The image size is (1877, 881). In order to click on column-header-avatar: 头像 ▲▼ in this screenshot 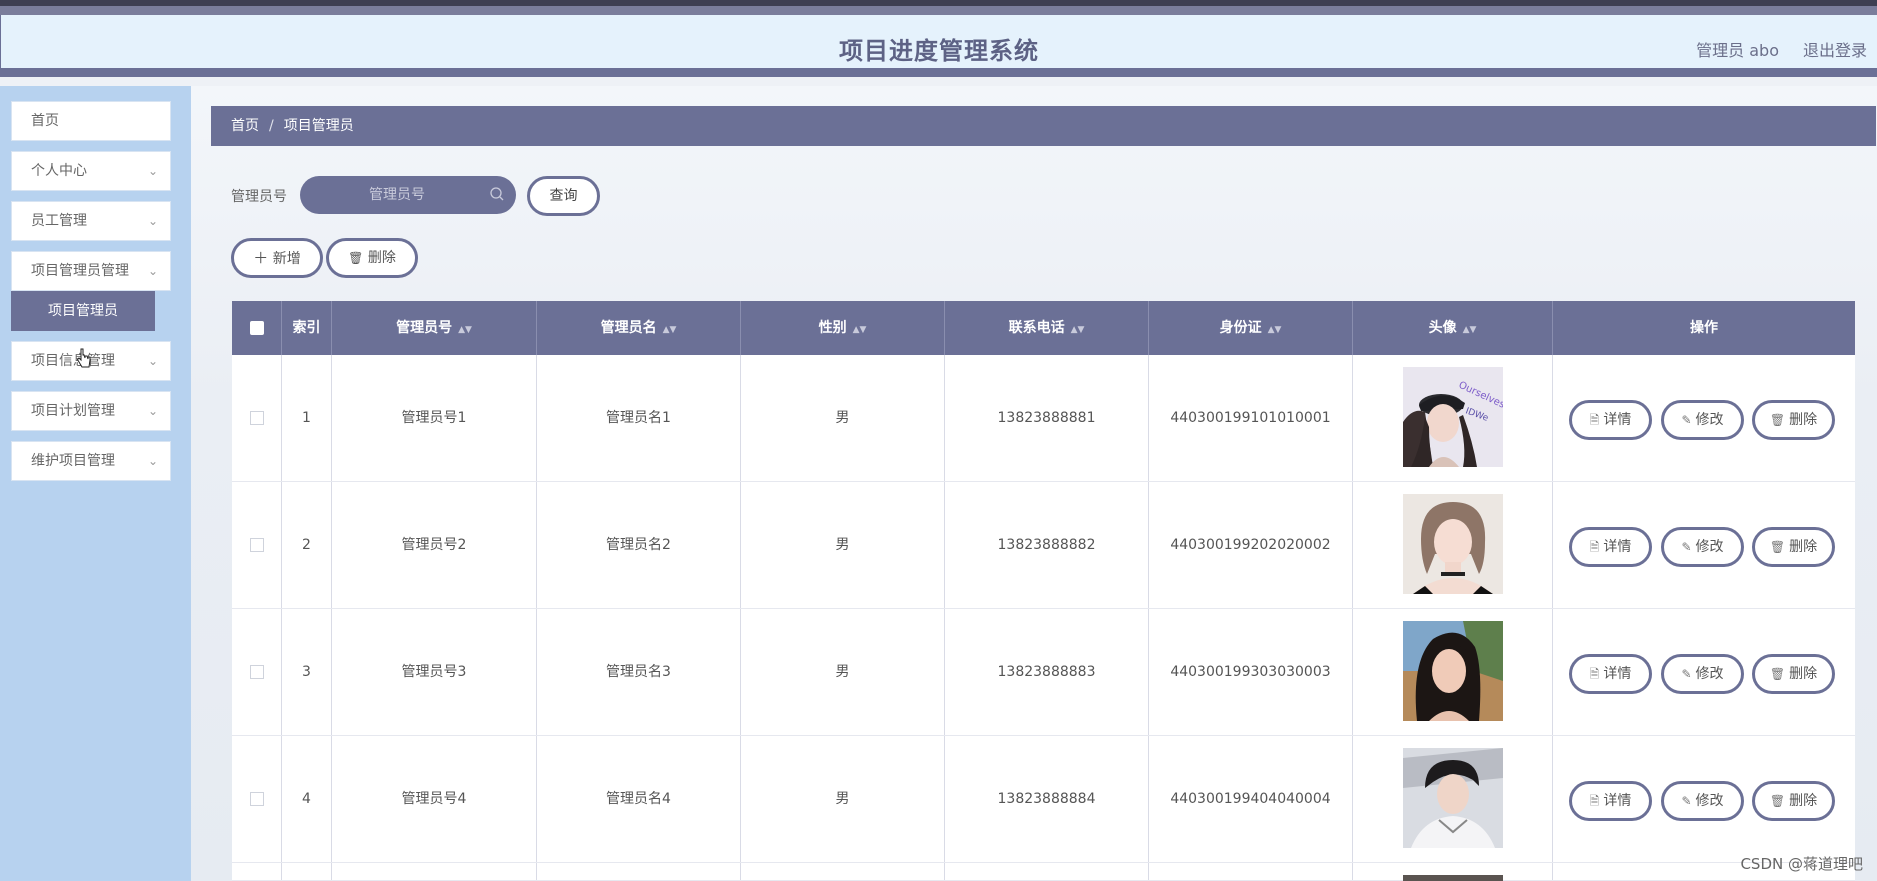, I will do `click(1453, 328)`.